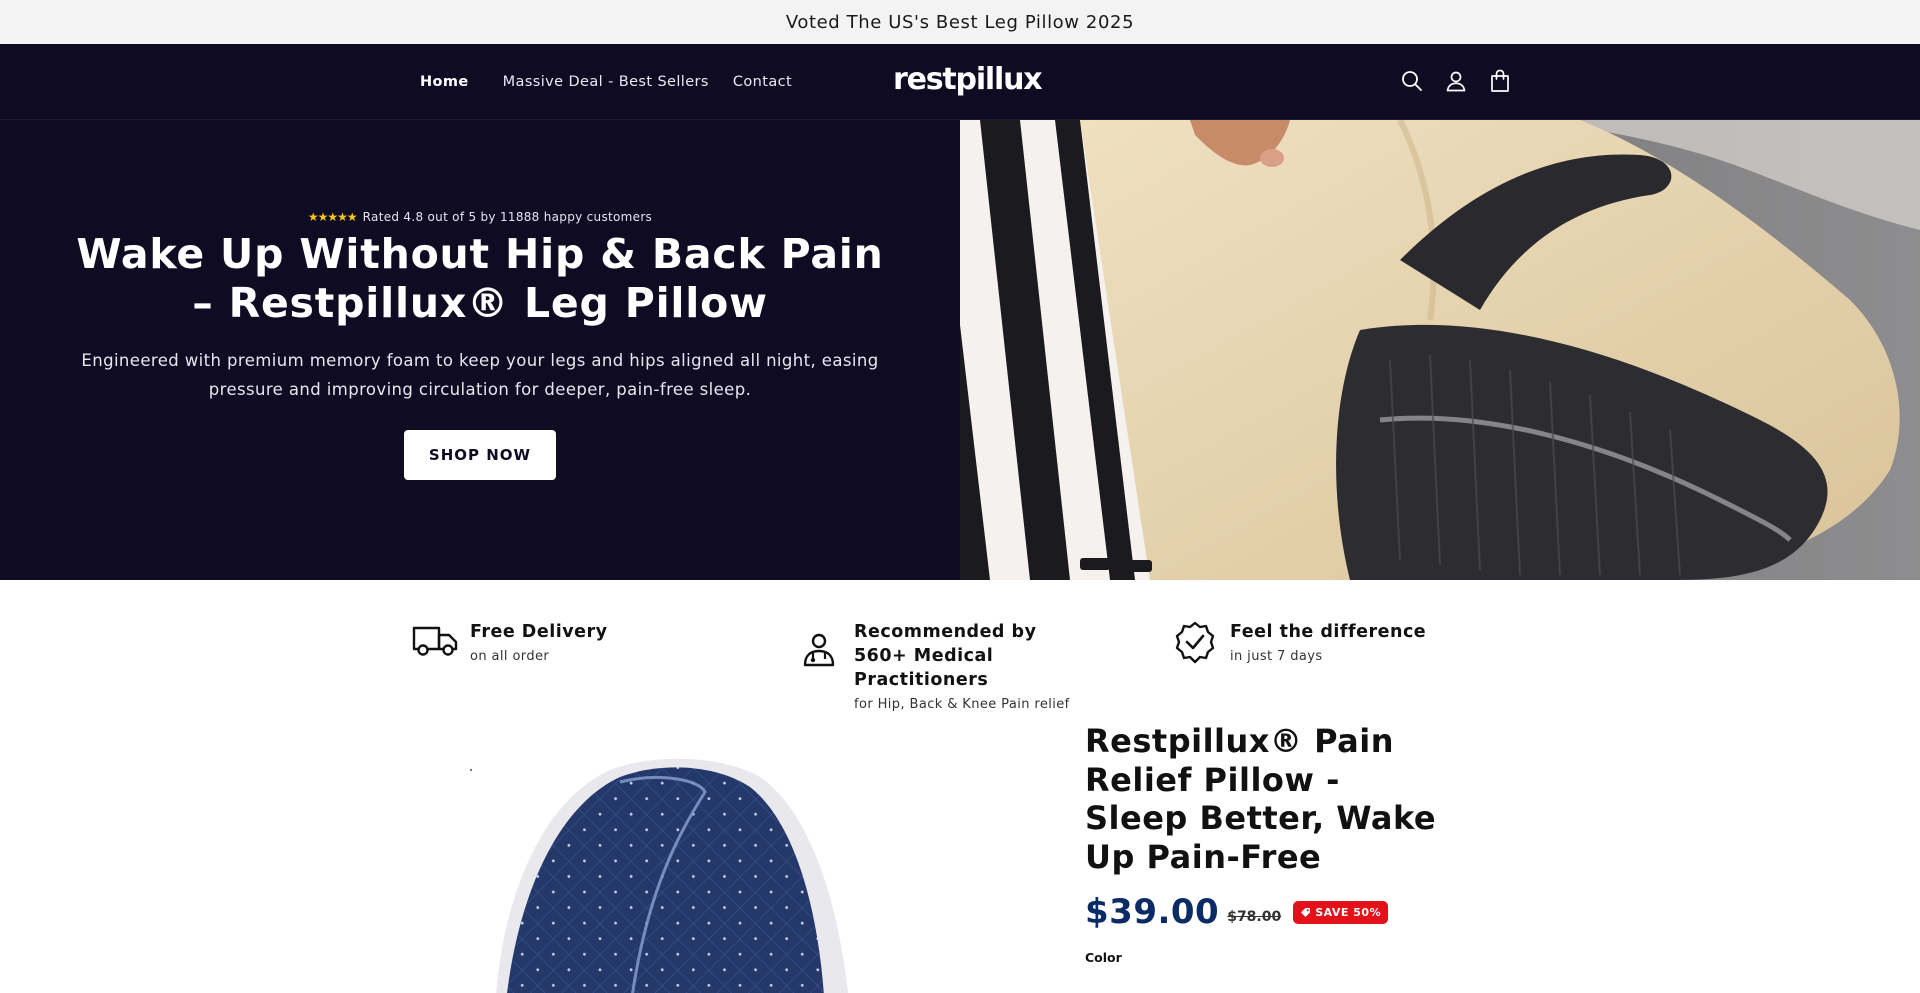 The width and height of the screenshot is (1920, 993). Describe the element at coordinates (332, 217) in the screenshot. I see `star-rating-icon: ★★★★★` at that location.